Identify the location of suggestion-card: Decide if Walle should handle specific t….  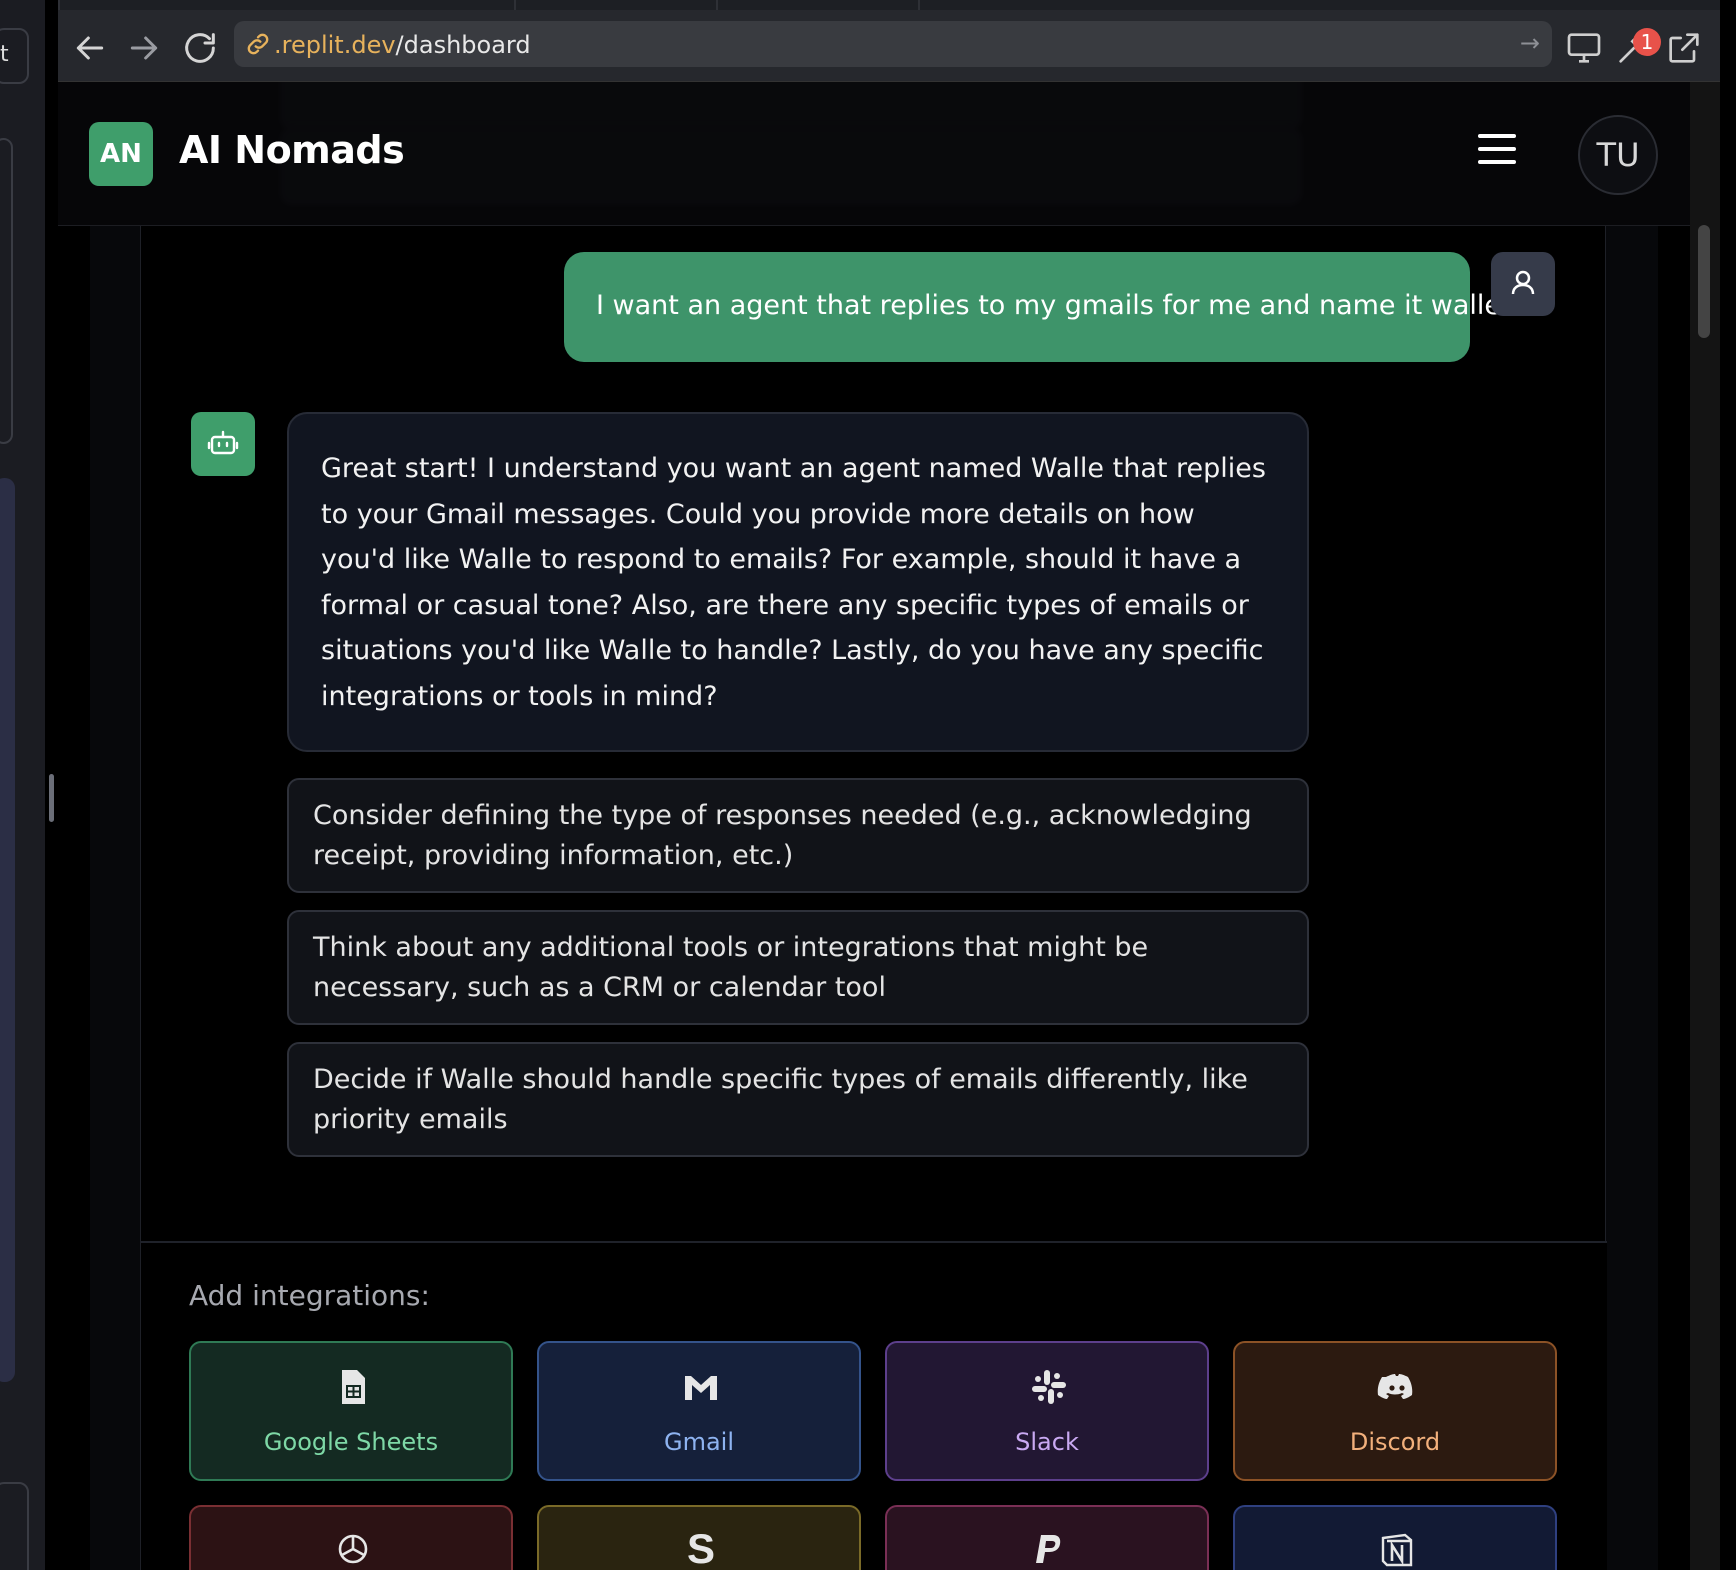
(798, 1099).